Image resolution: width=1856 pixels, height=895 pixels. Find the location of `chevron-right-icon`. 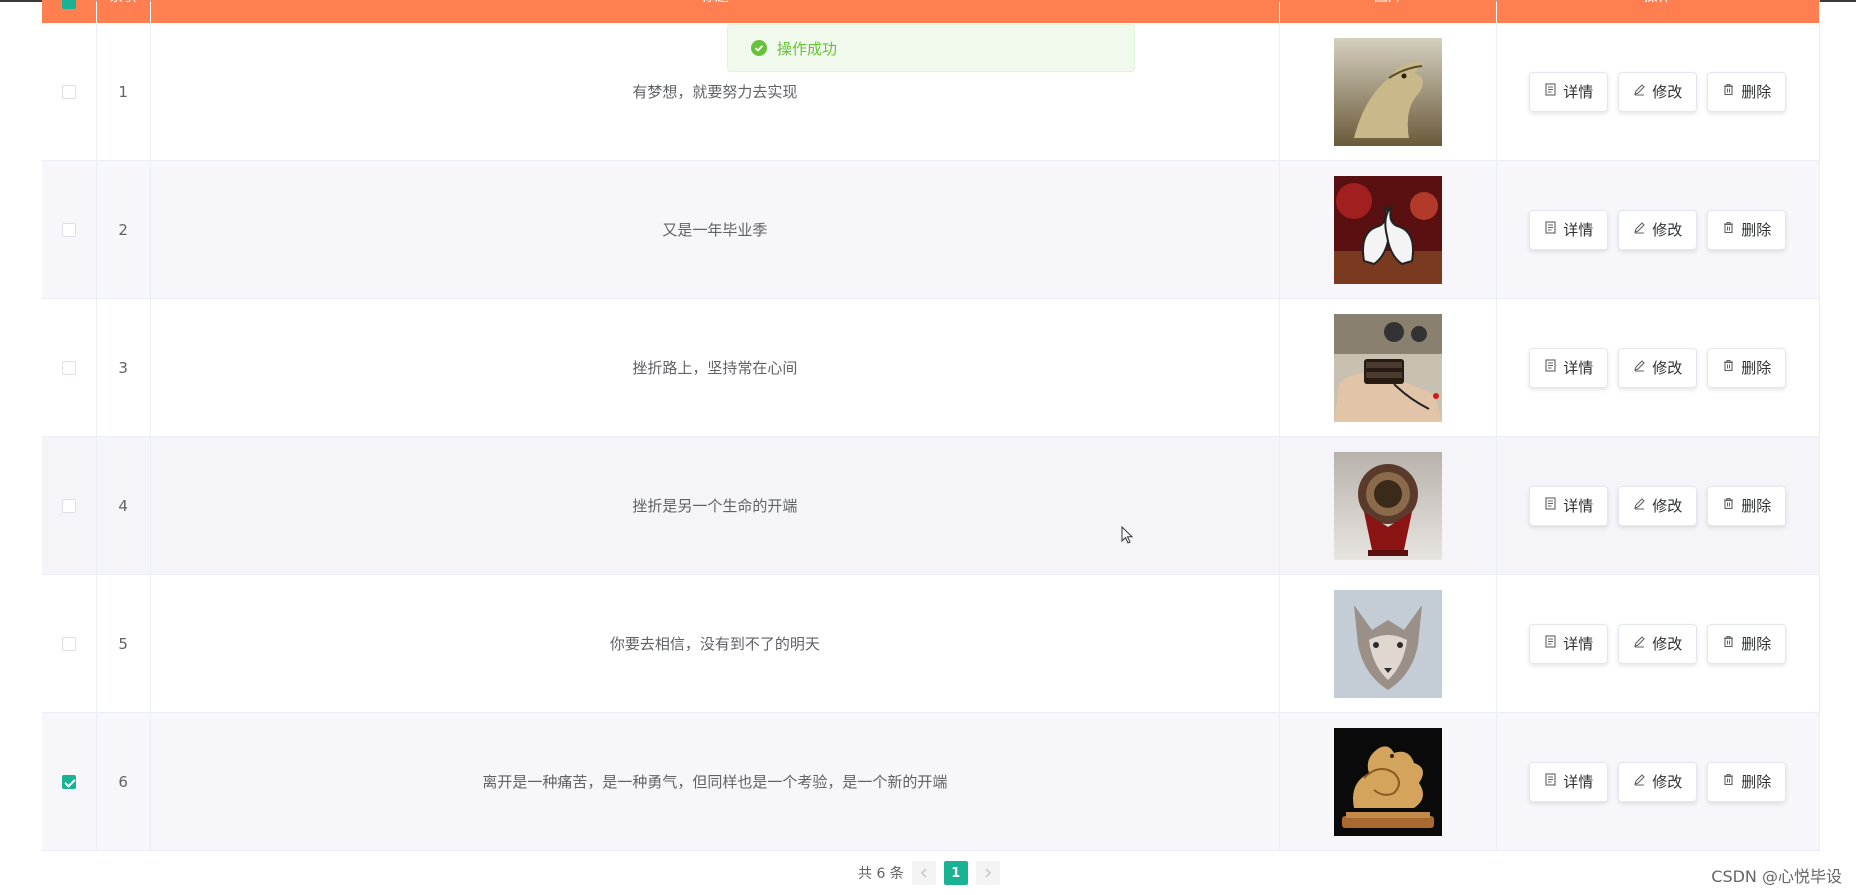

chevron-right-icon is located at coordinates (988, 873).